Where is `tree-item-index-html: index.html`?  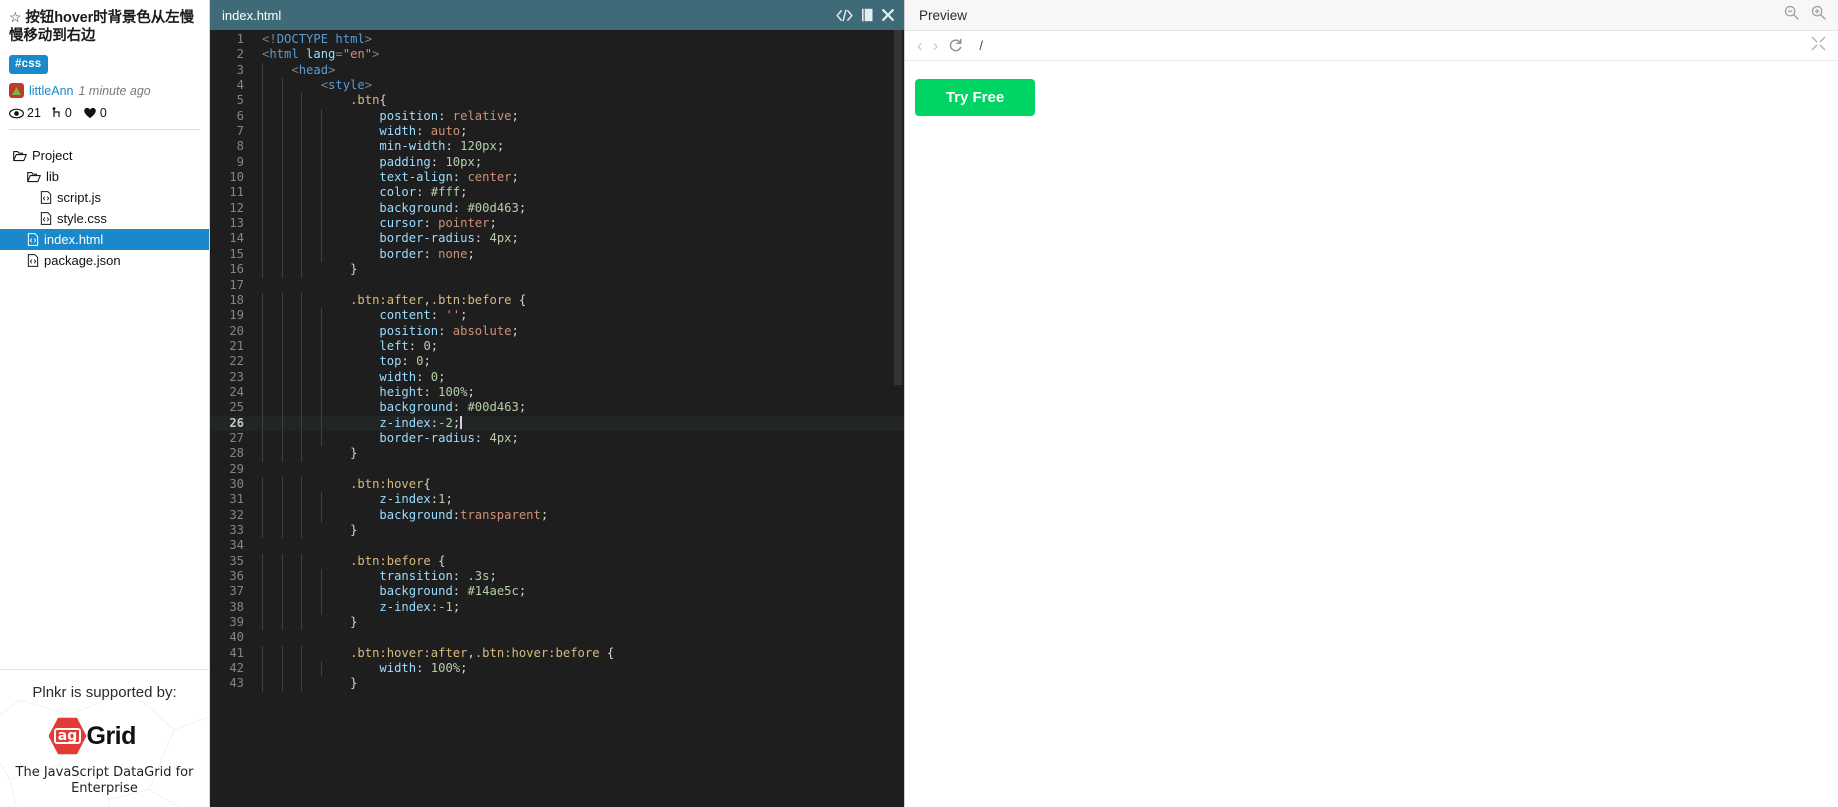
tree-item-index-html: index.html is located at coordinates (104, 239).